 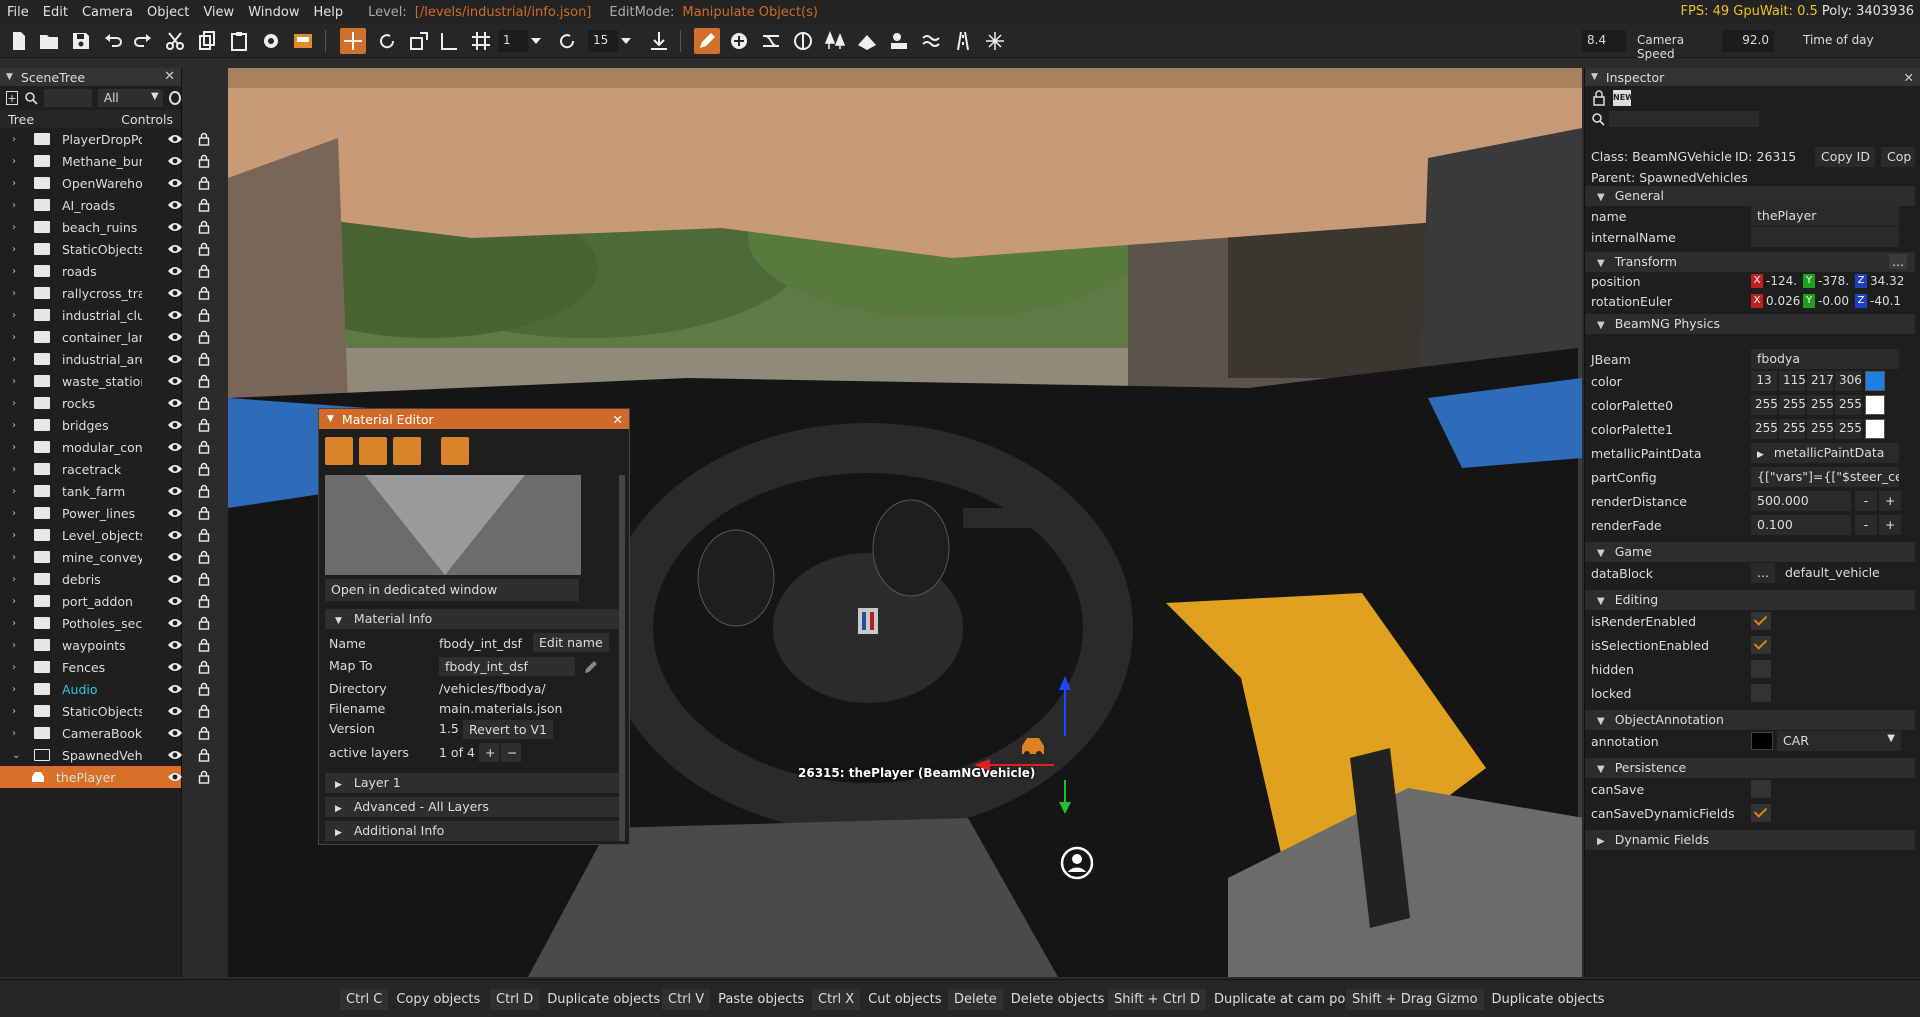 I want to click on section-persistence: ▼ Persistence, so click(x=1750, y=768).